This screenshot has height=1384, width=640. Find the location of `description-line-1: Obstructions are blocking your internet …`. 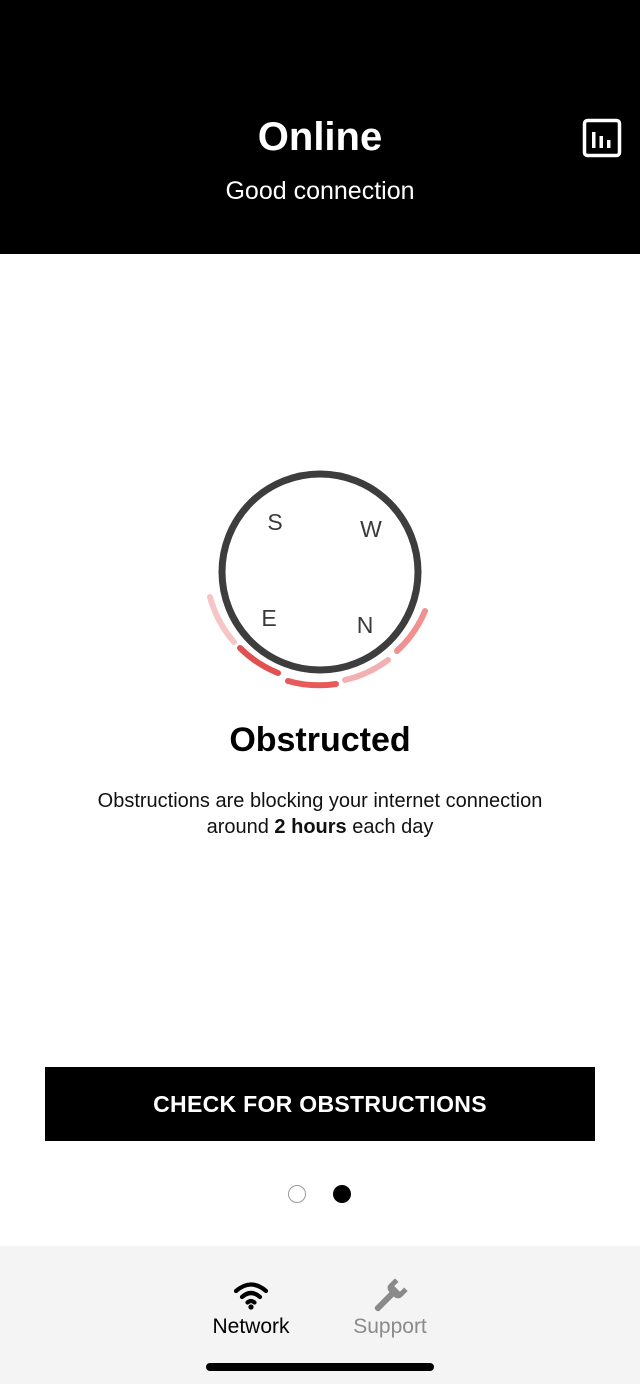

description-line-1: Obstructions are blocking your internet … is located at coordinates (320, 801).